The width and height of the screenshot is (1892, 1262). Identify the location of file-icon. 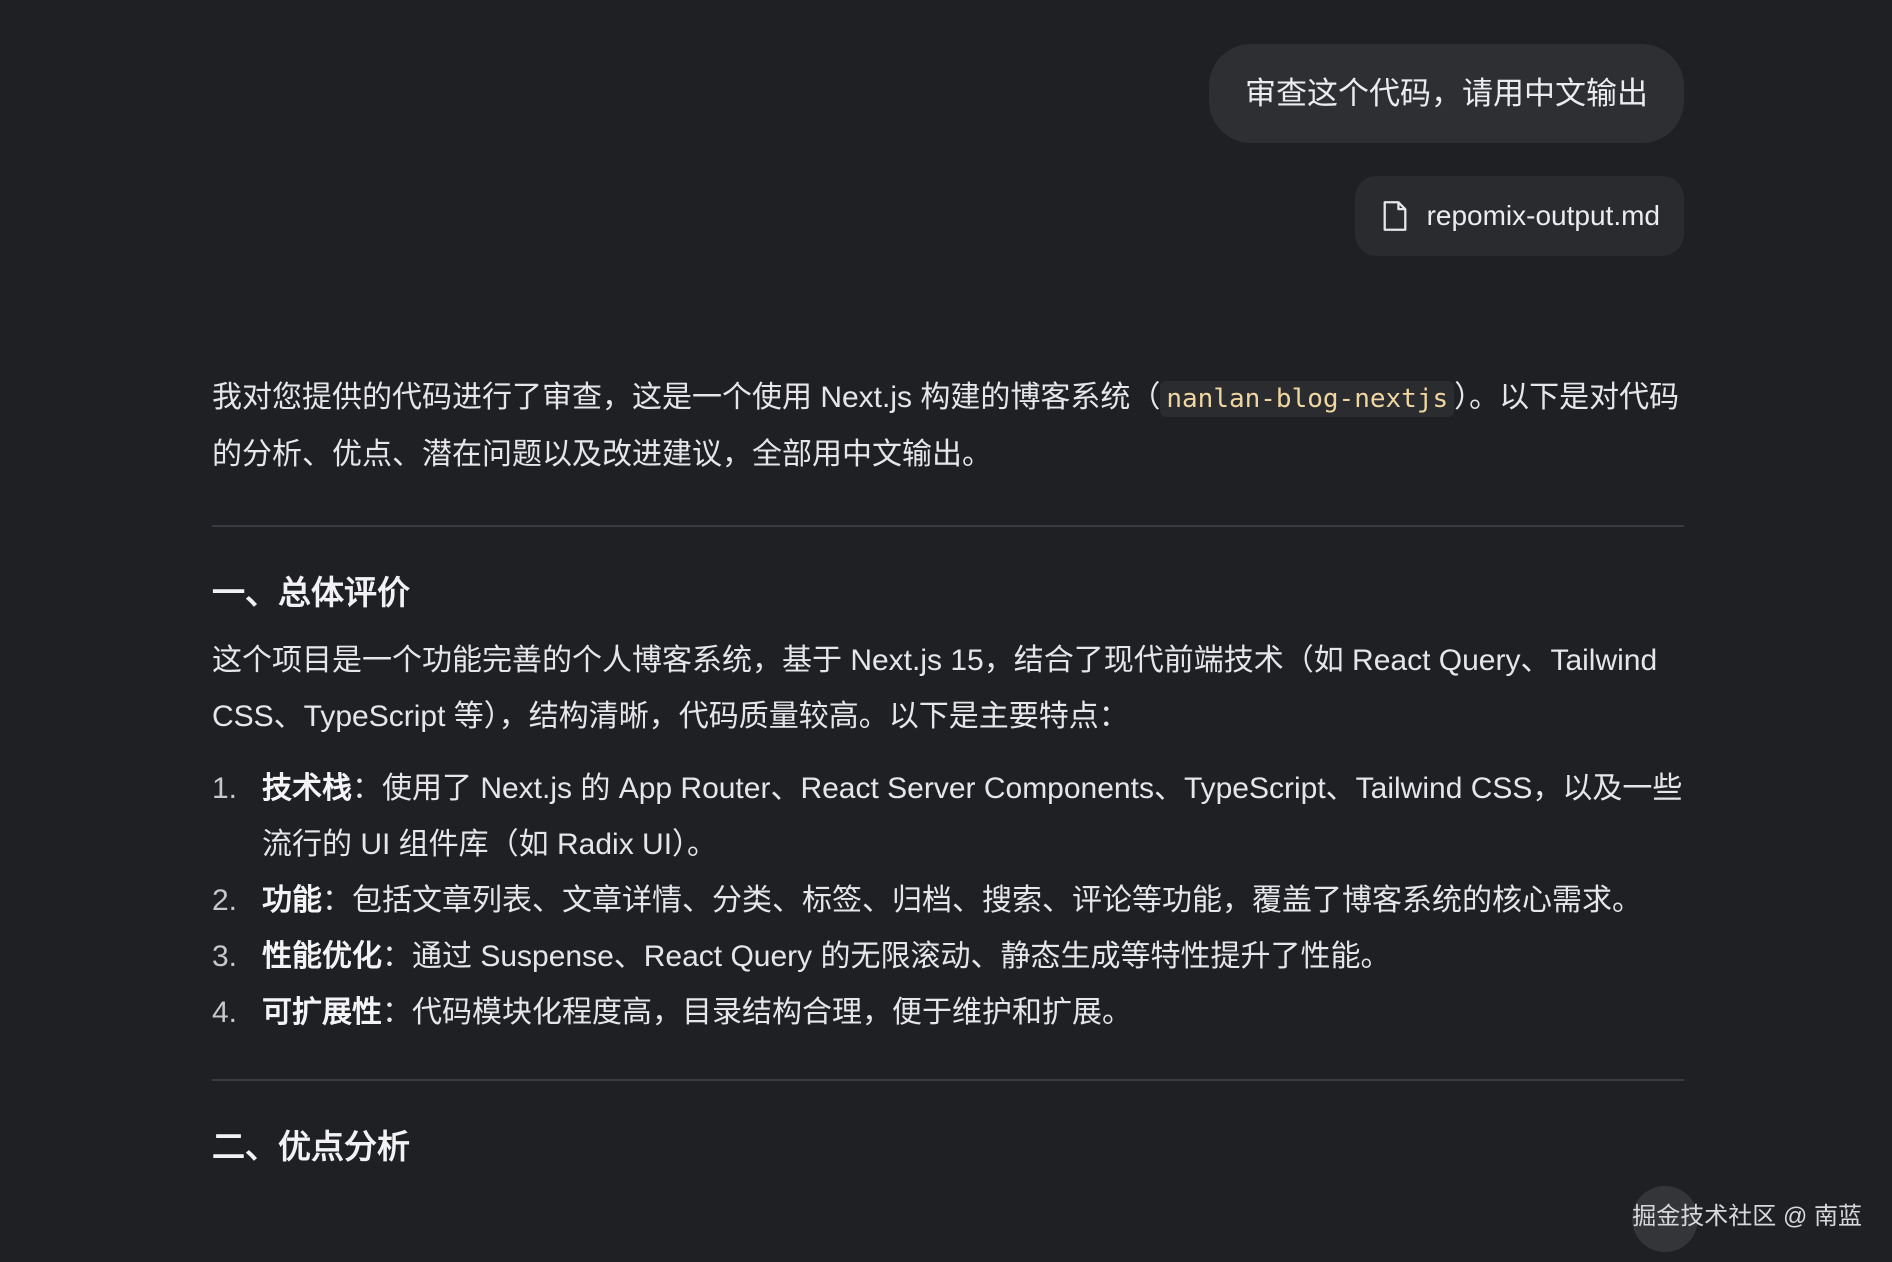
(1394, 216).